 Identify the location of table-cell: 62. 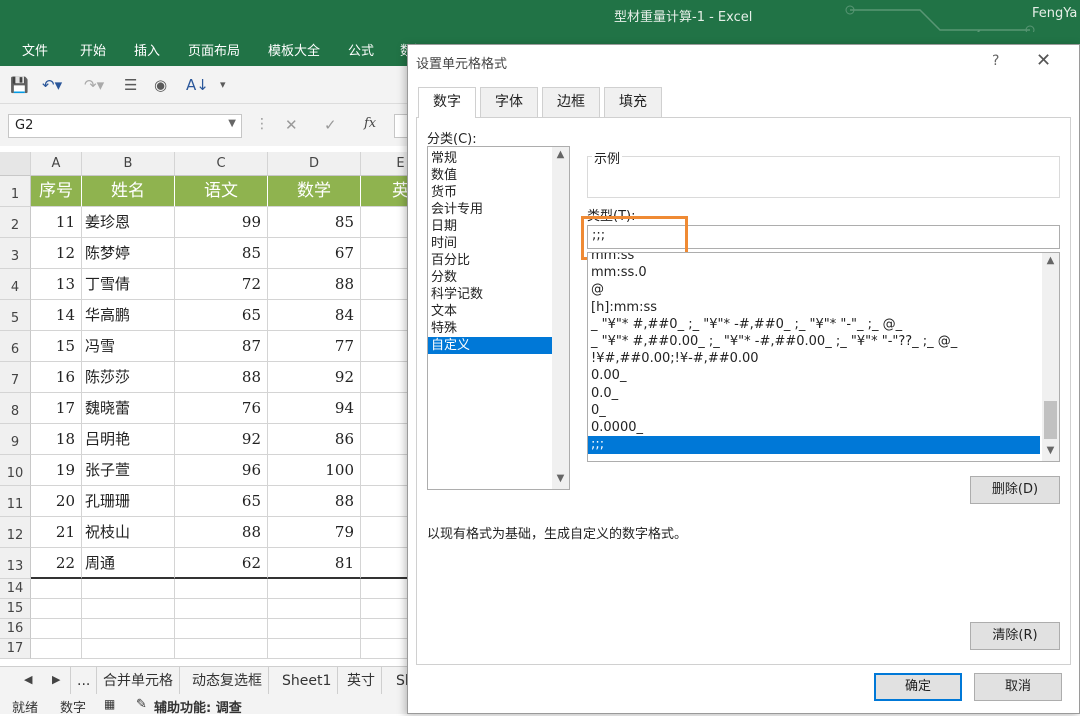
(221, 563).